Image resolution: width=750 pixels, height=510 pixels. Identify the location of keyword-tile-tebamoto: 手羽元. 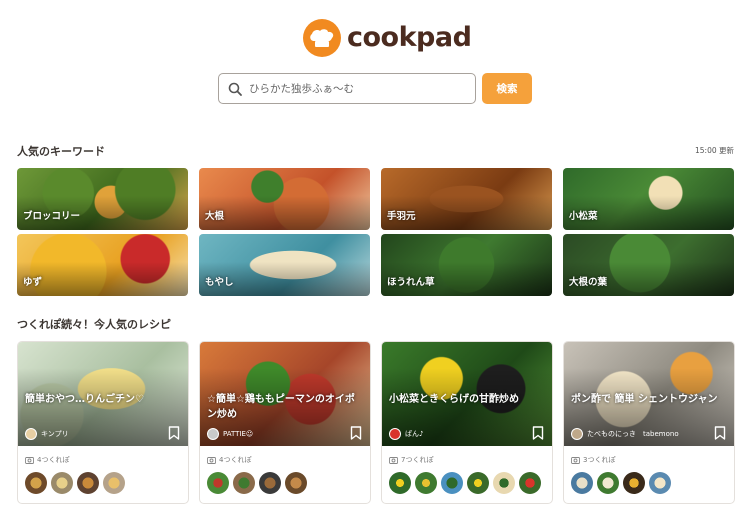
(466, 199).